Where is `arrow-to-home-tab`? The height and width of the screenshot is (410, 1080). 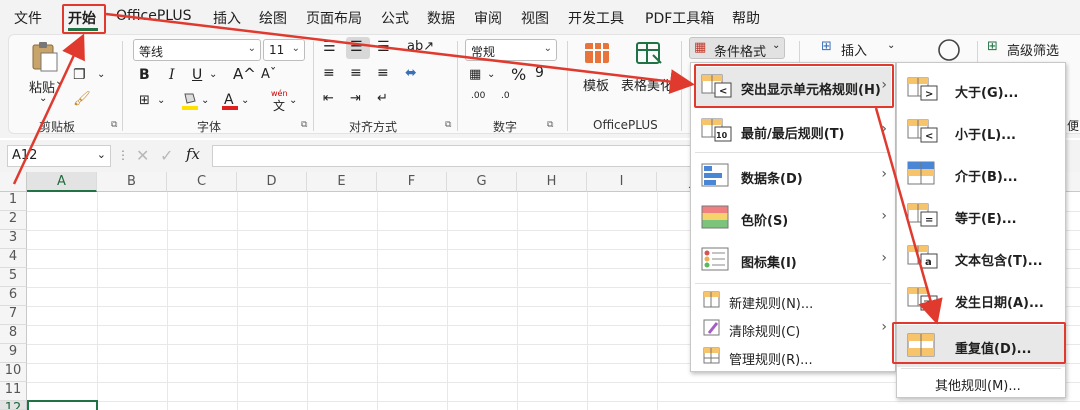
arrow-to-home-tab is located at coordinates (48, 109).